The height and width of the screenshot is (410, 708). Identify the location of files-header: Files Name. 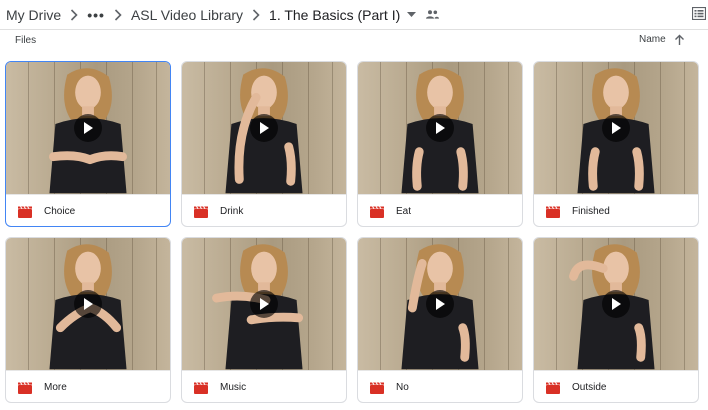
(354, 41).